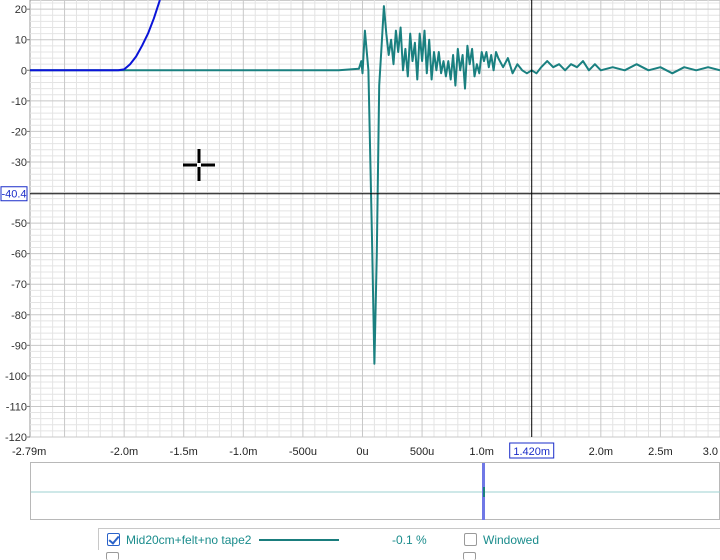 The width and height of the screenshot is (720, 560). What do you see at coordinates (243, 452) in the screenshot?
I see `x-tick-label: -1.0m` at bounding box center [243, 452].